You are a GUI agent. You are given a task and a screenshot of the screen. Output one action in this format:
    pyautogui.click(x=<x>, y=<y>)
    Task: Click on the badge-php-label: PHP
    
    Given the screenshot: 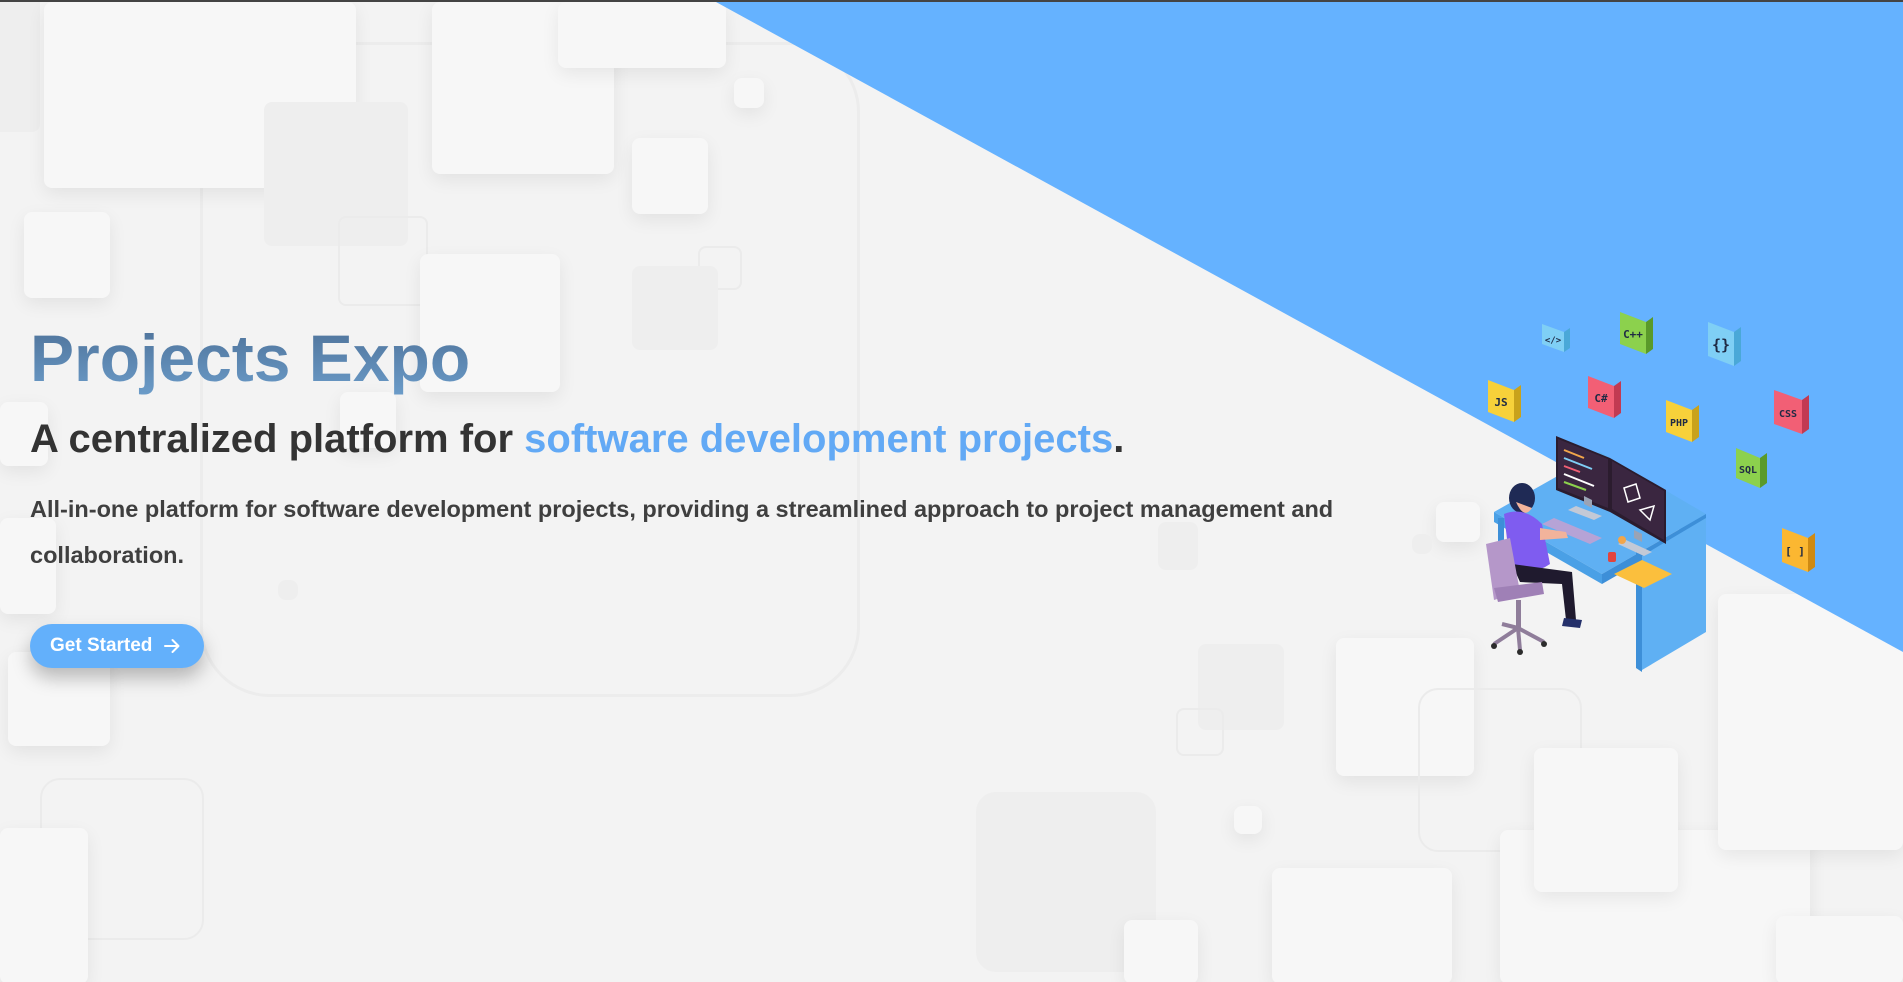 What is the action you would take?
    pyautogui.click(x=1679, y=423)
    